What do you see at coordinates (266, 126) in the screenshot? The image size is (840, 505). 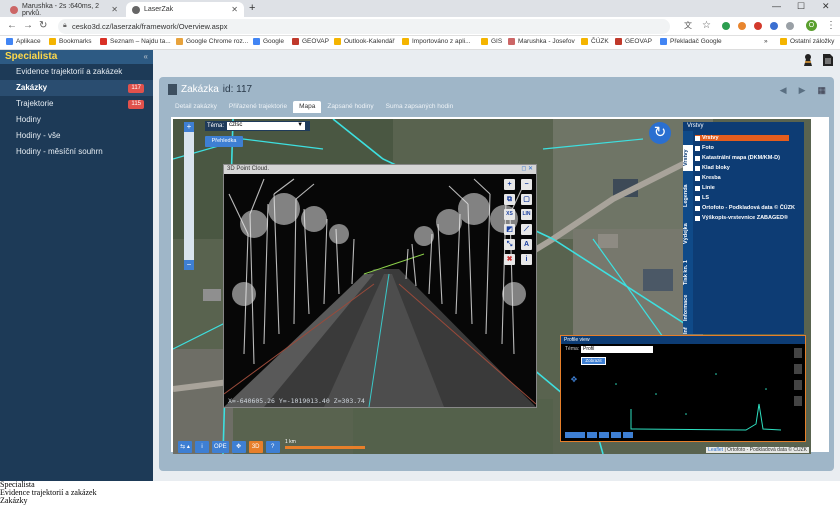 I see `theme-select: czlsc ▼` at bounding box center [266, 126].